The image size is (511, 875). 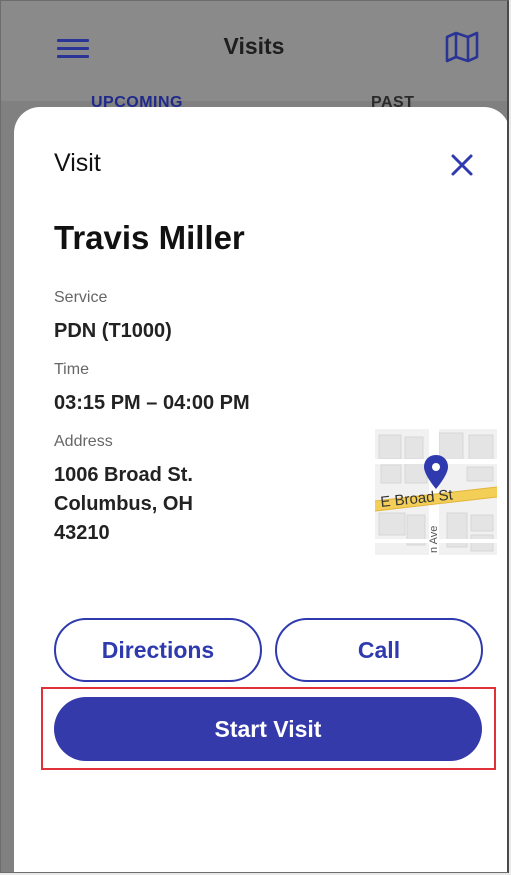 I want to click on map-thumbnail: E Broad St n Ave, so click(x=436, y=492).